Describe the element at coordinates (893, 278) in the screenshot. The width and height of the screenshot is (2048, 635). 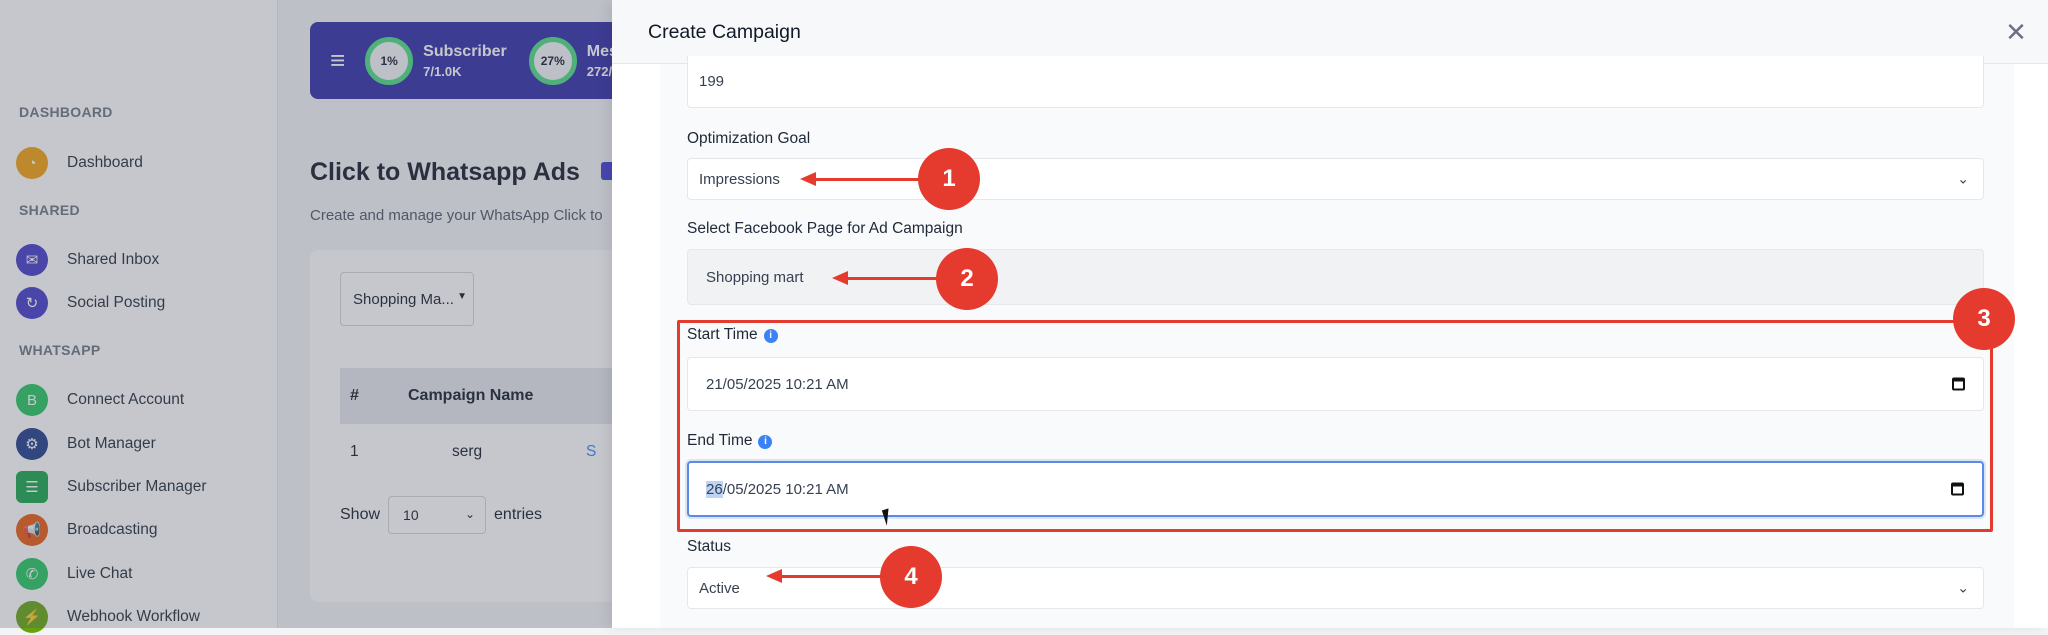
I see `annotation-arrow-2-line` at that location.